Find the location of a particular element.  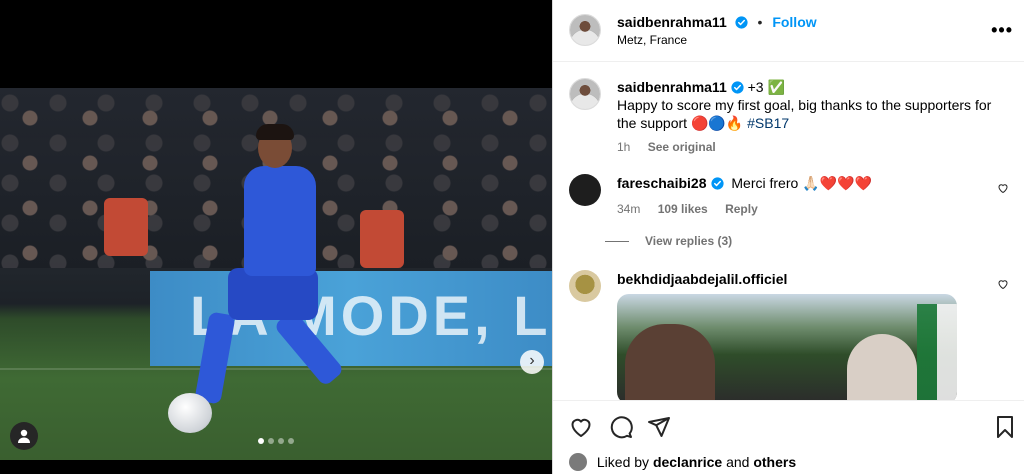

caption-username: saidbenrahma11 is located at coordinates (672, 87).